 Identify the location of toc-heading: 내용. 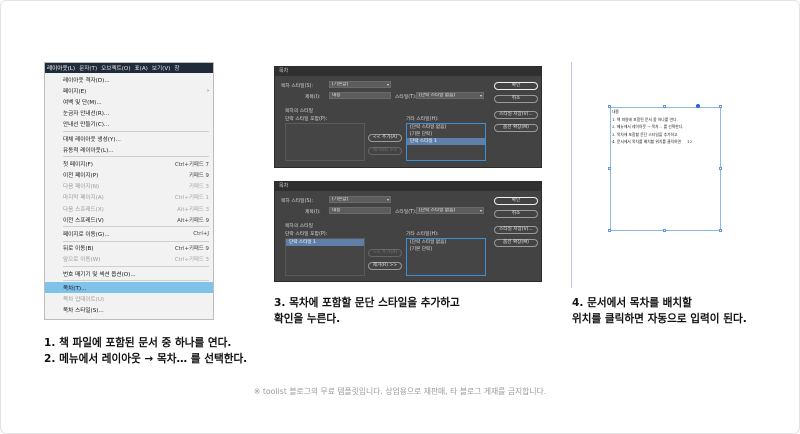
(615, 111).